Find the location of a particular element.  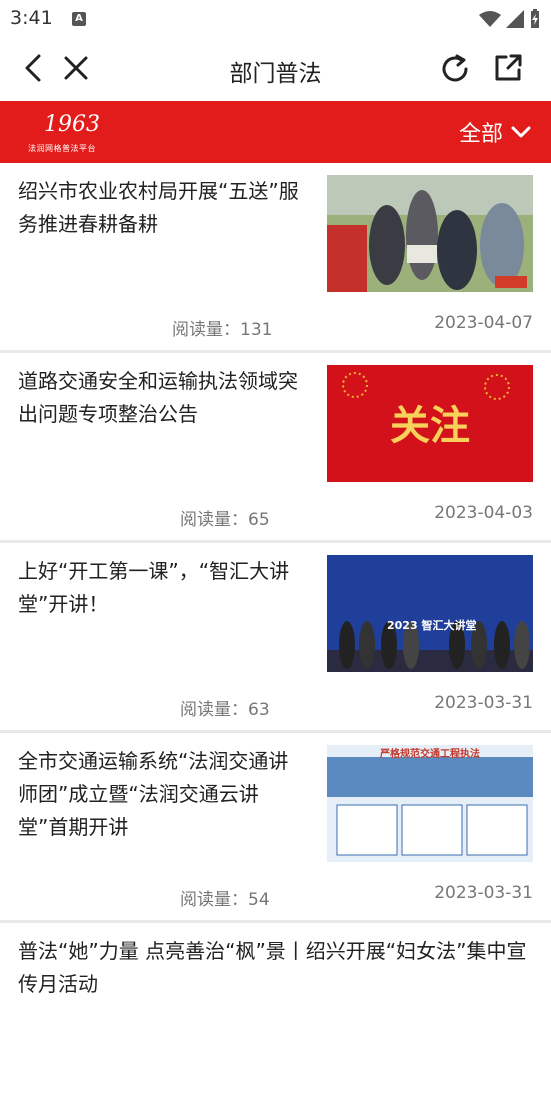

status-time: 3:41 is located at coordinates (31, 18).